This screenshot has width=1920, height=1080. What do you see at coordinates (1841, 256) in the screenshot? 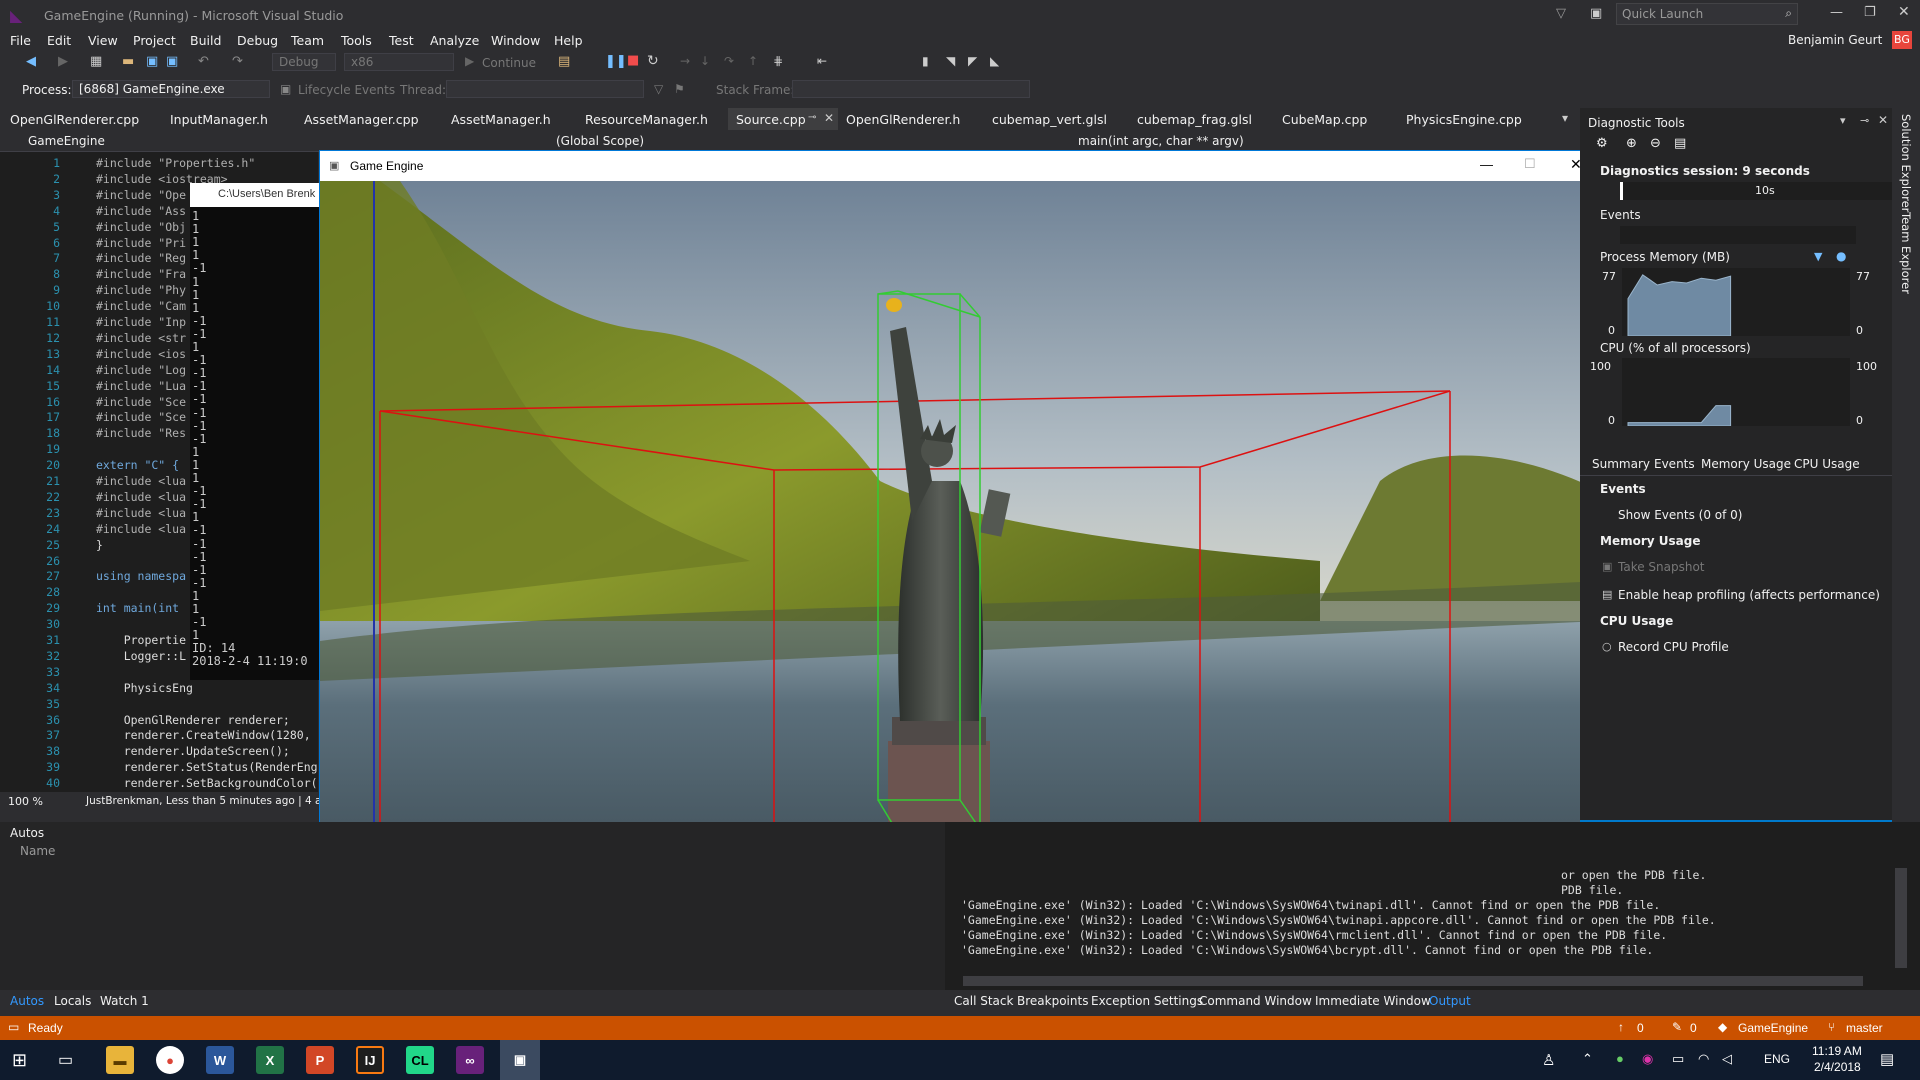
I see `memory-snapshot-icon: ●` at bounding box center [1841, 256].